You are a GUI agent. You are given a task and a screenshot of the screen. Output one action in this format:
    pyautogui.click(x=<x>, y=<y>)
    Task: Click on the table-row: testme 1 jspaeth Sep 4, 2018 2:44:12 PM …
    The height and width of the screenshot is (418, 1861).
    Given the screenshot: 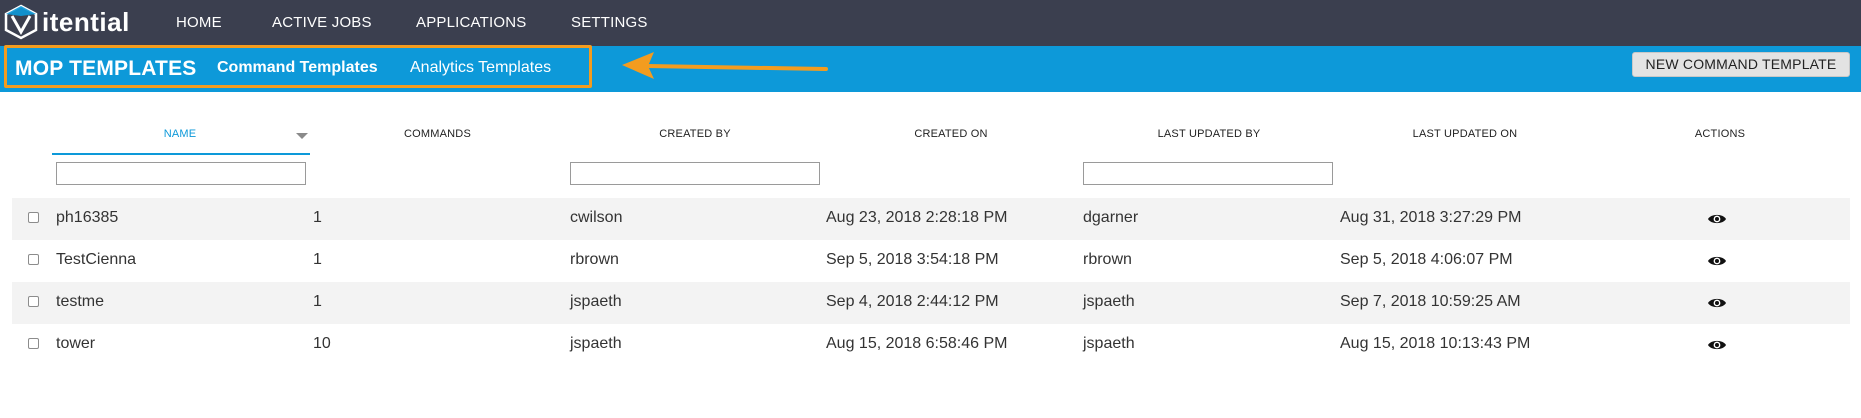 What is the action you would take?
    pyautogui.click(x=931, y=303)
    